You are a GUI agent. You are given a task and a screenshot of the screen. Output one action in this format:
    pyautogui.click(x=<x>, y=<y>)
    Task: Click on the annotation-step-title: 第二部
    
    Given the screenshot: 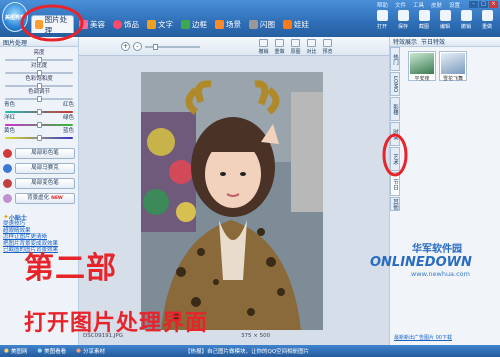 What is the action you would take?
    pyautogui.click(x=70, y=268)
    